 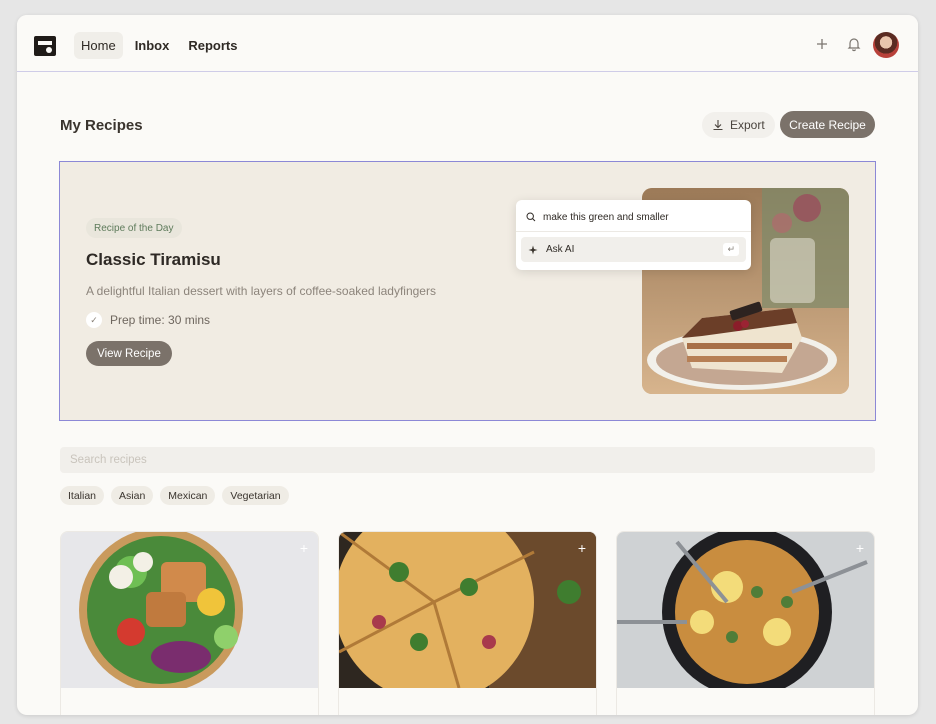 What do you see at coordinates (718, 125) in the screenshot?
I see `download-icon` at bounding box center [718, 125].